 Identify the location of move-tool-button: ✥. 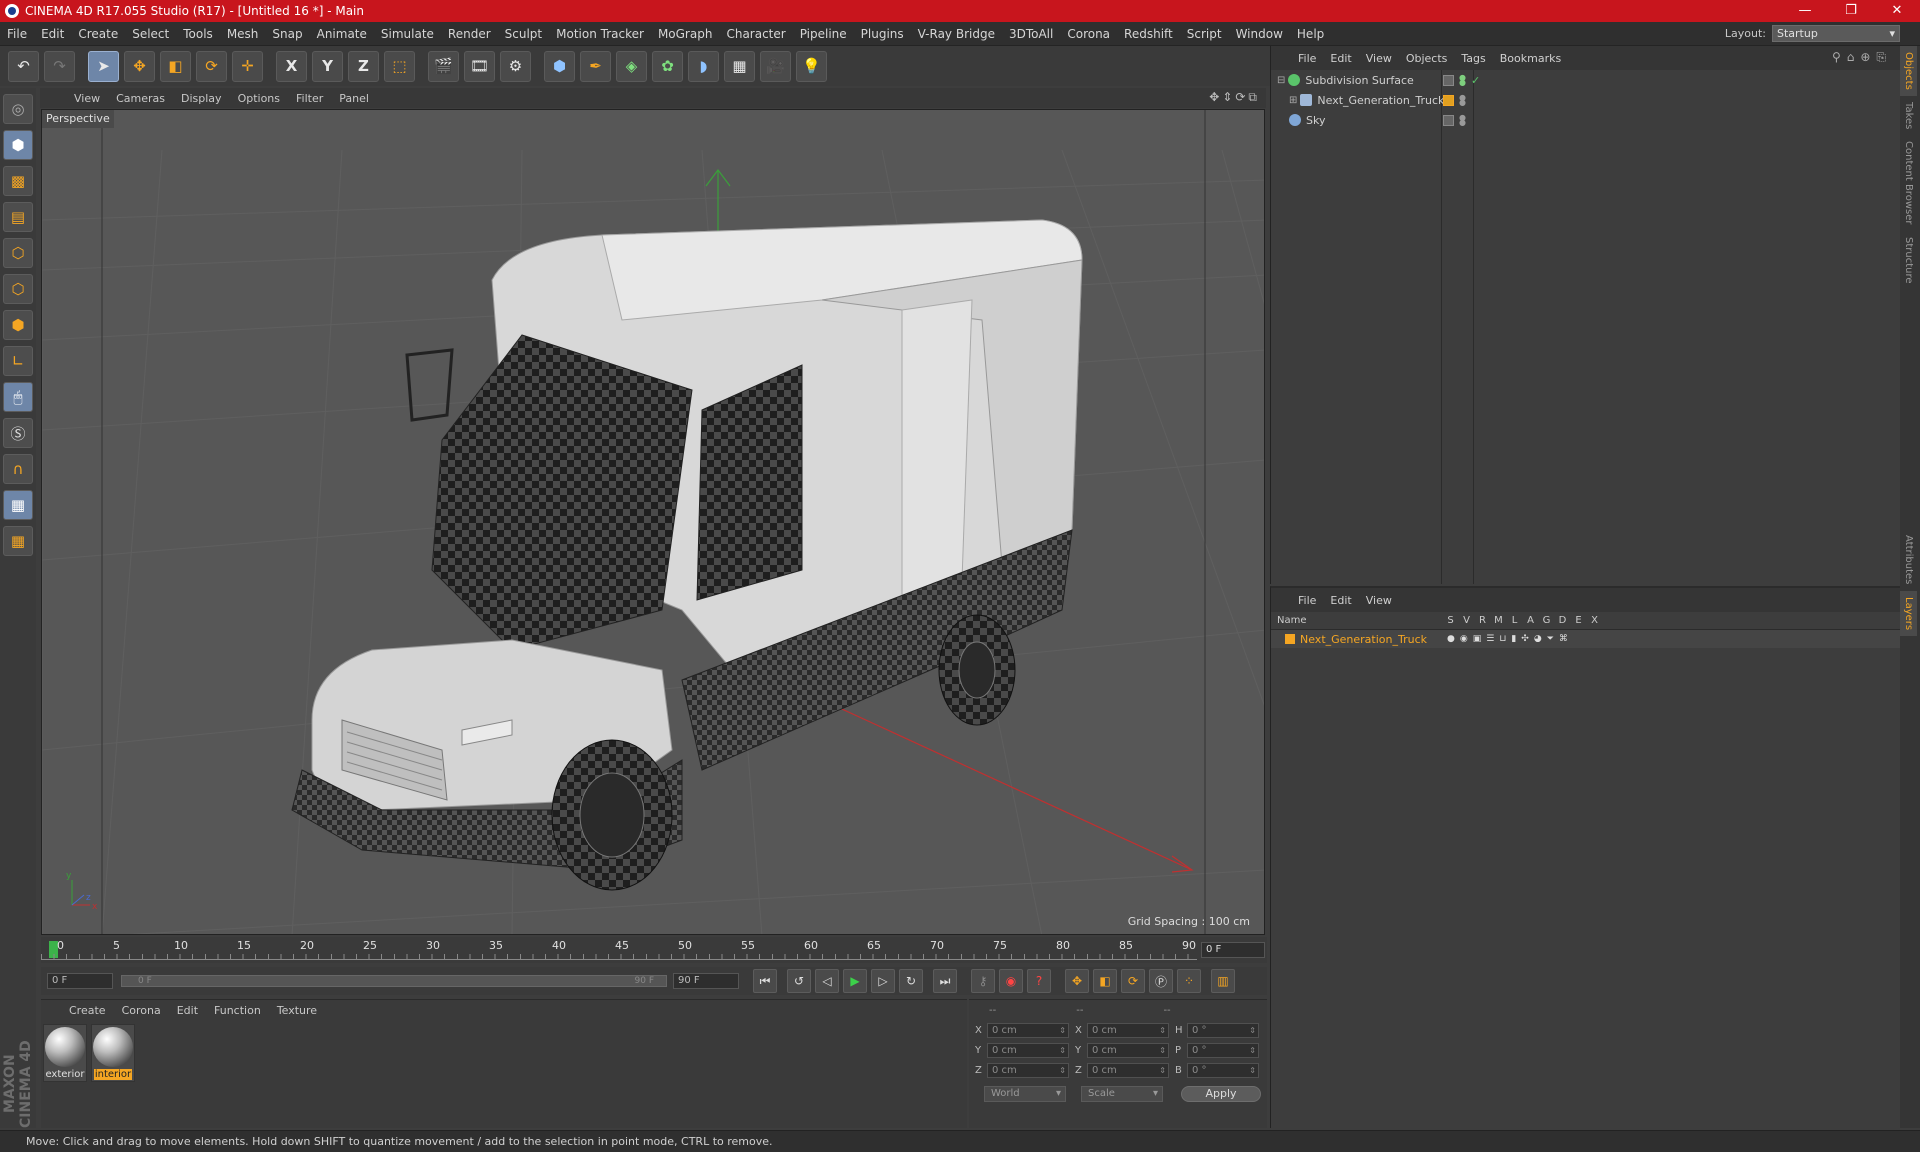
(139, 66).